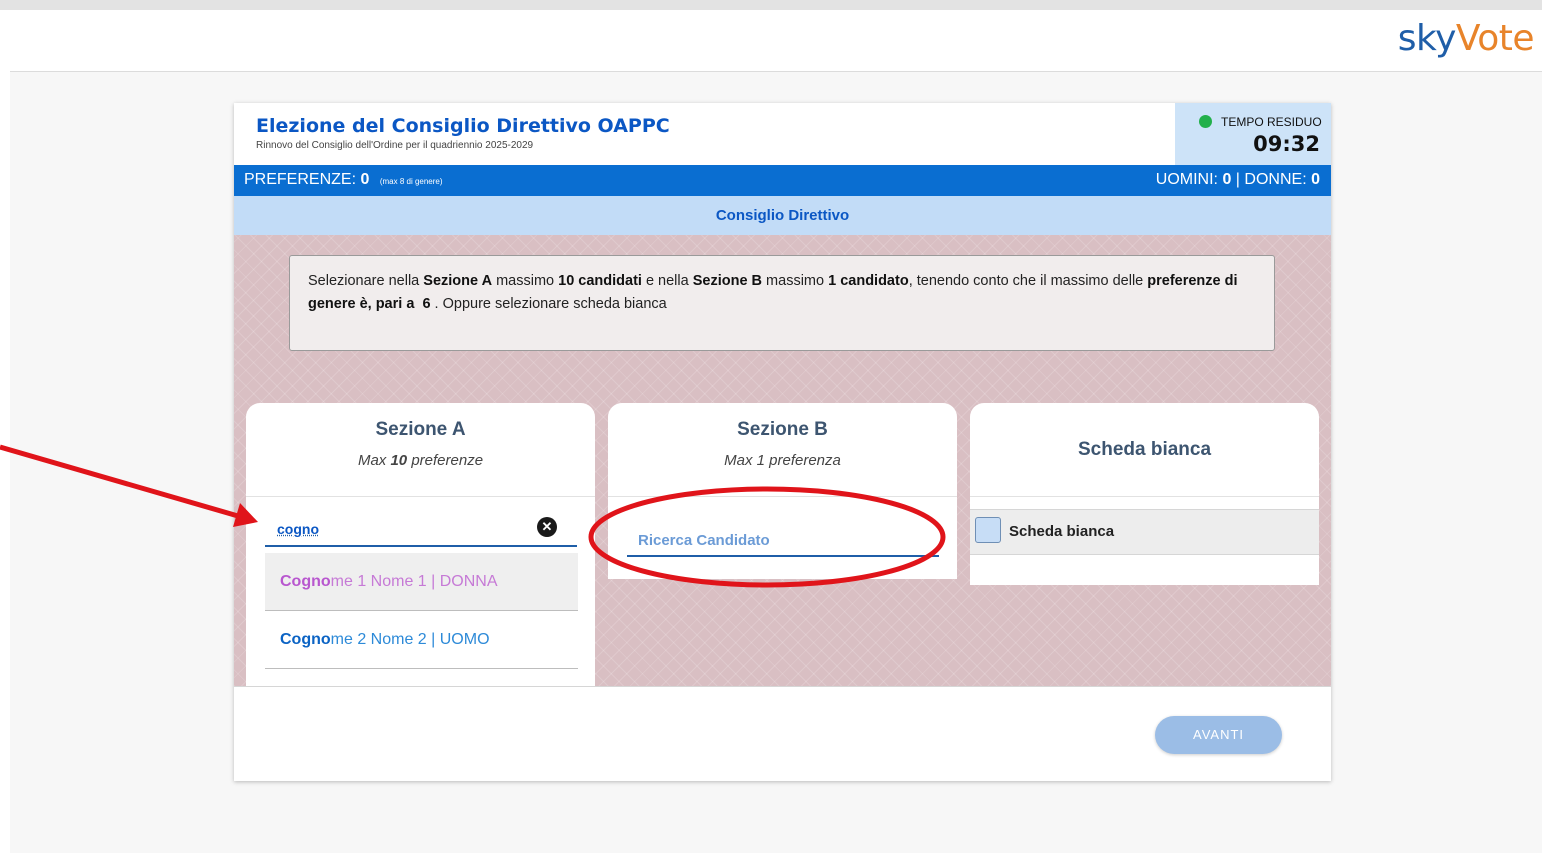 The image size is (1542, 853). Describe the element at coordinates (410, 639) in the screenshot. I see `candidate-rest: me 2 Nome 2 | UOMO` at that location.